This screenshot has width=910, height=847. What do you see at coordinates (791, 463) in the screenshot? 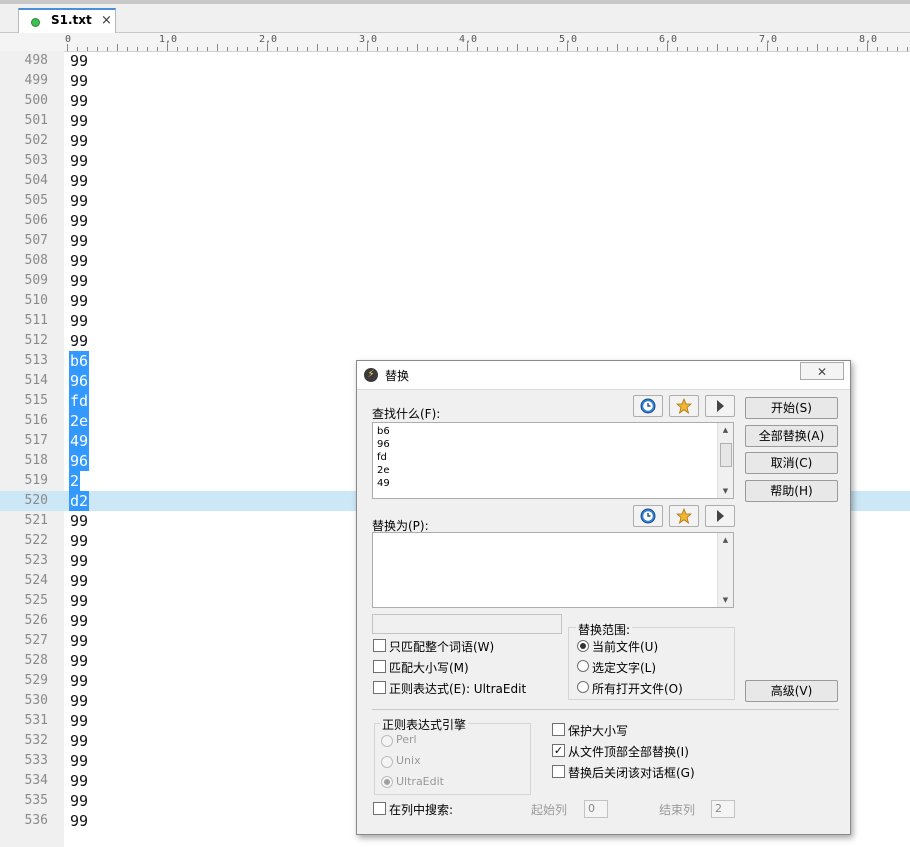
I see `cancel-button: 取消(C)` at bounding box center [791, 463].